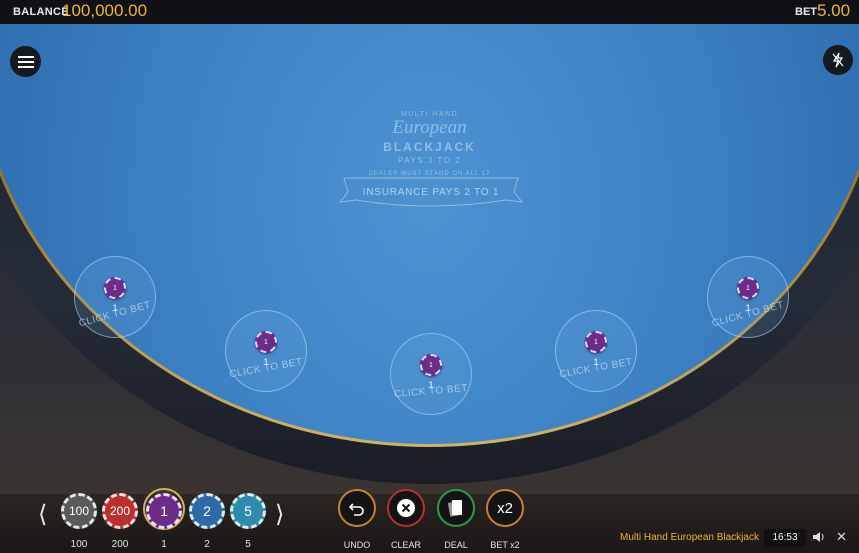 Image resolution: width=859 pixels, height=553 pixels. I want to click on turbo-off-icon, so click(838, 60).